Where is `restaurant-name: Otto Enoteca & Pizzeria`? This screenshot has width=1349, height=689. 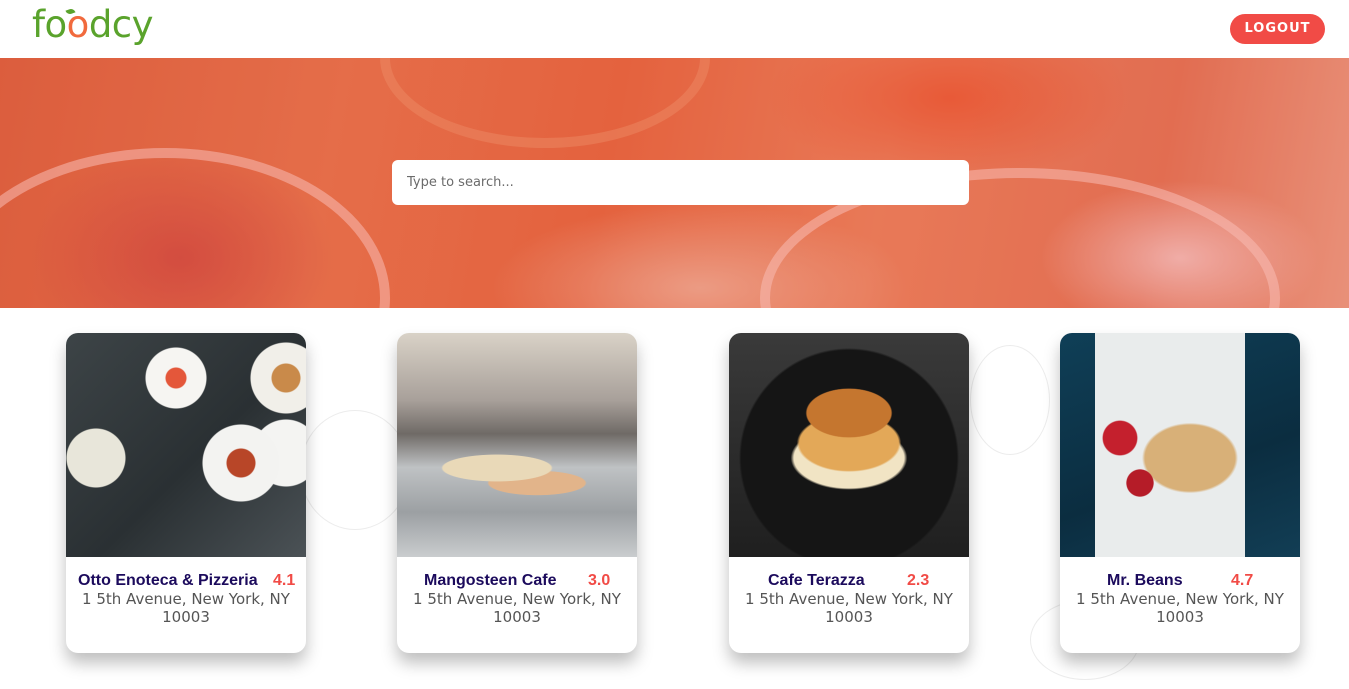 restaurant-name: Otto Enoteca & Pizzeria is located at coordinates (168, 580).